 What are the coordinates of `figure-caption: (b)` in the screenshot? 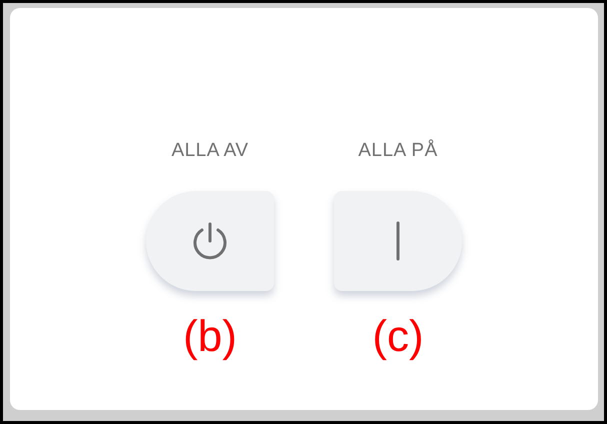 It's located at (210, 337).